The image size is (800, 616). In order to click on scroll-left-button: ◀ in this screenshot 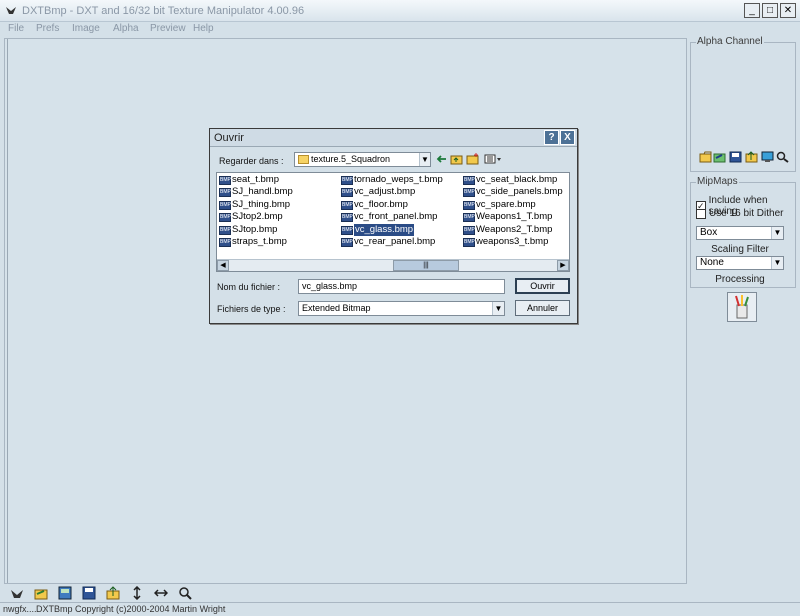, I will do `click(223, 265)`.